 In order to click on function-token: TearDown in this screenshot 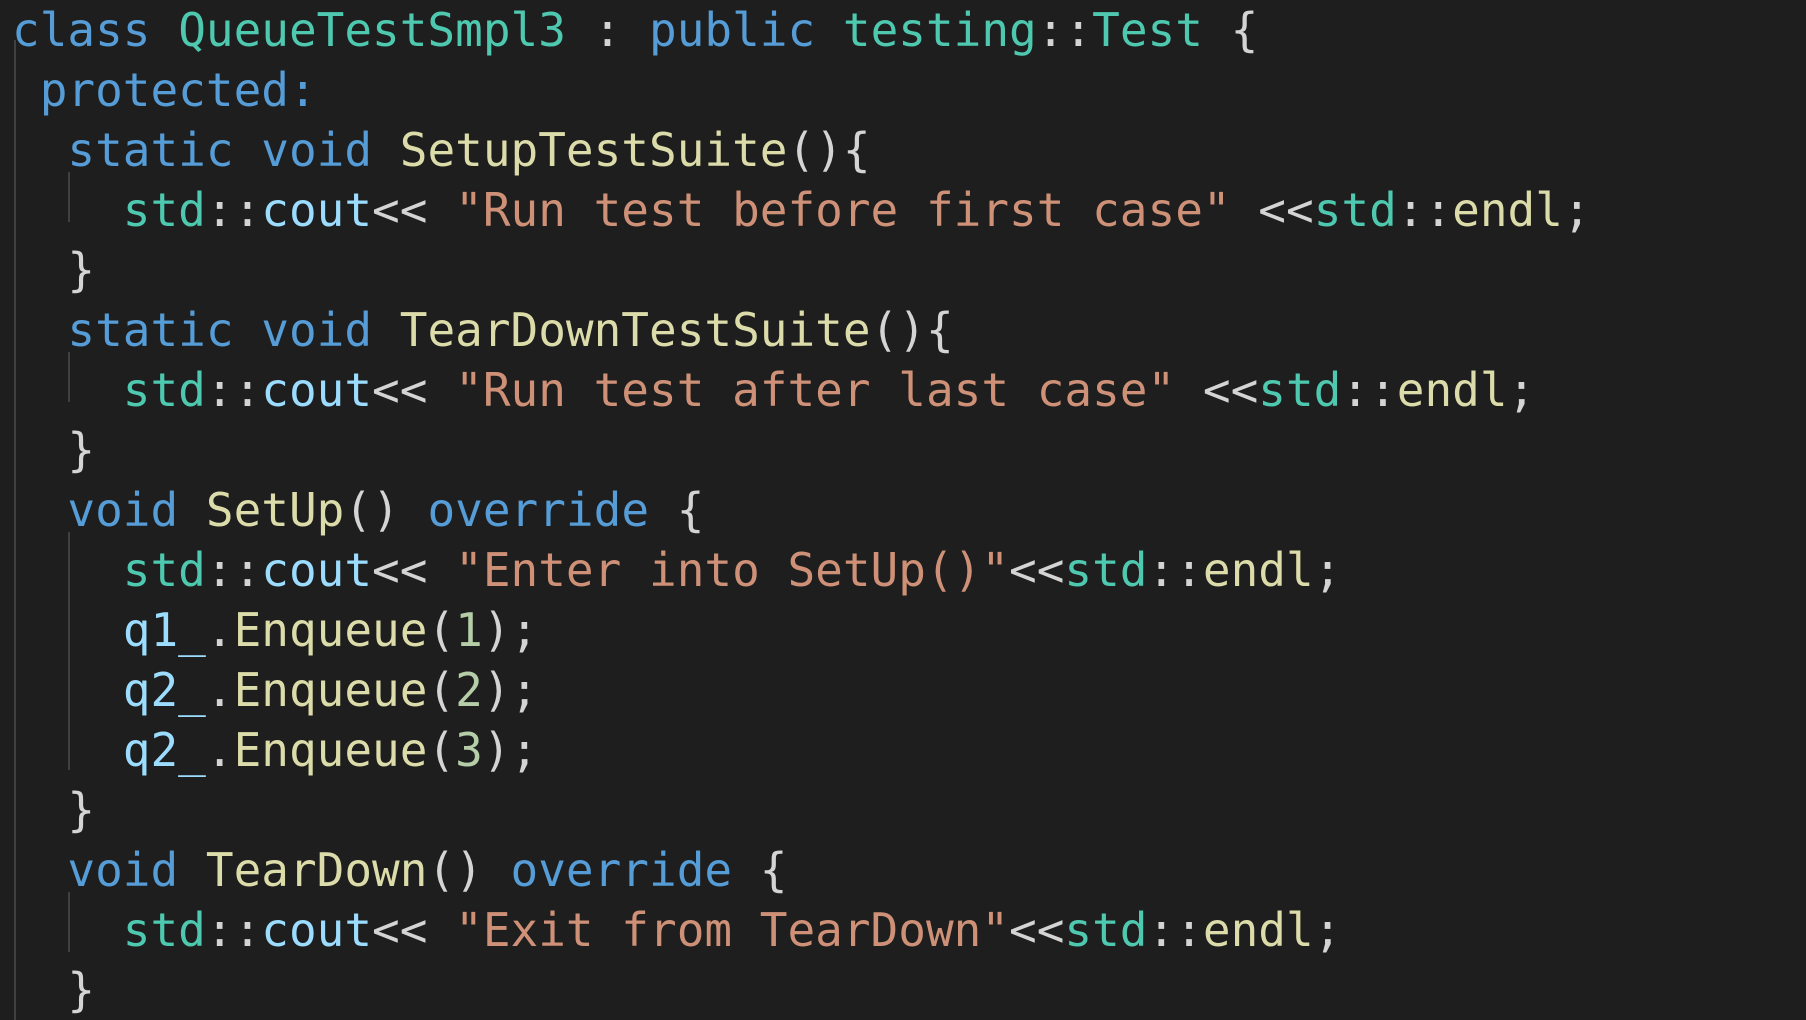, I will do `click(316, 870)`.